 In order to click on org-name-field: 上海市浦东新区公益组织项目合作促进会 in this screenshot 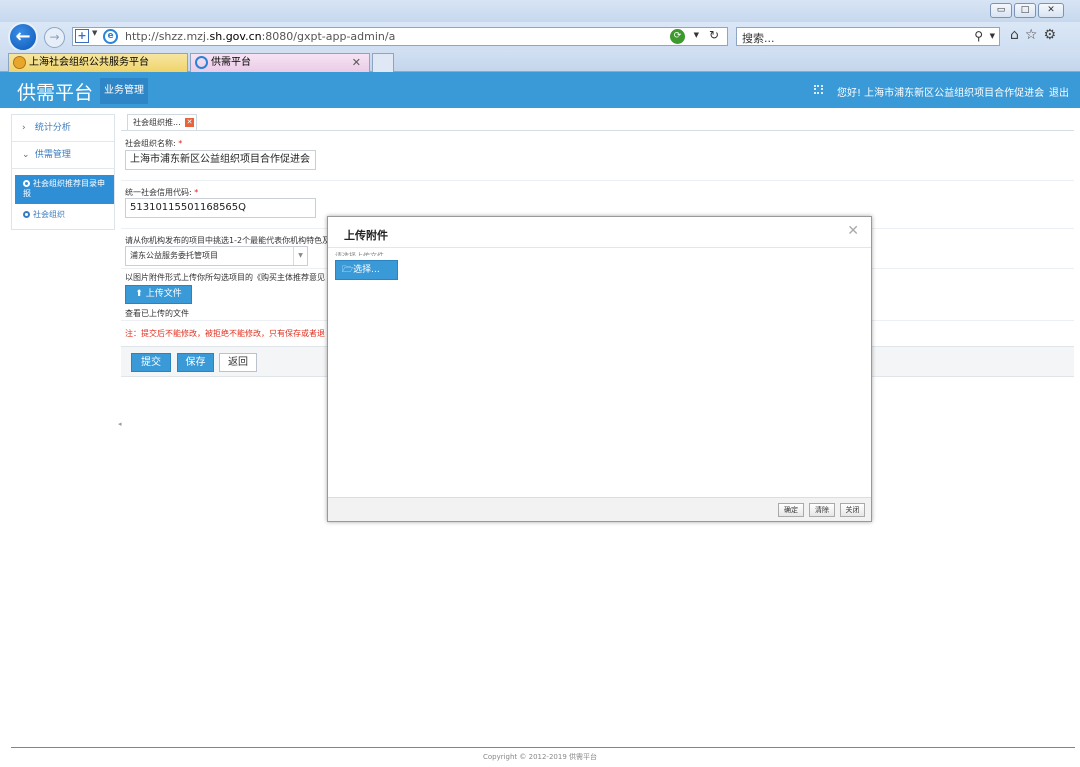, I will do `click(220, 160)`.